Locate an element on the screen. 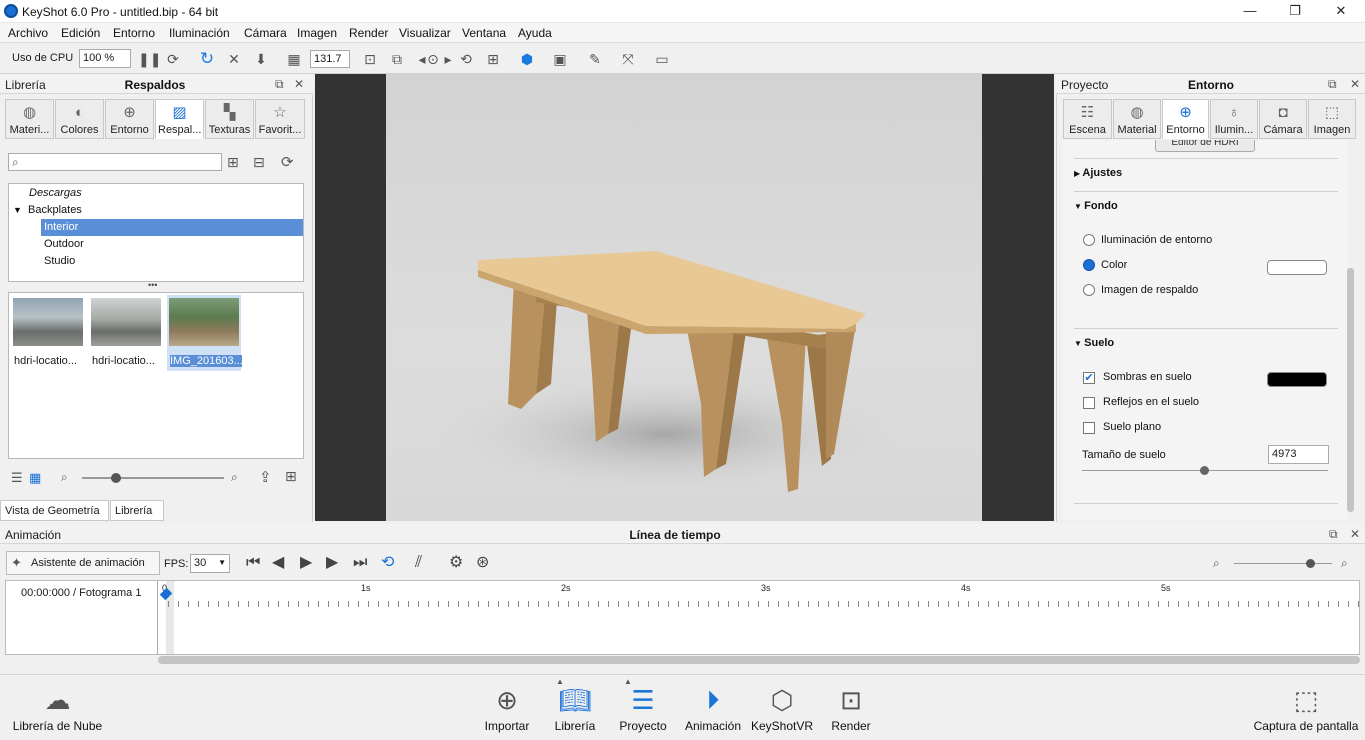 This screenshot has width=1365, height=740. section-ajustes: ▶ Ajustes is located at coordinates (1098, 173).